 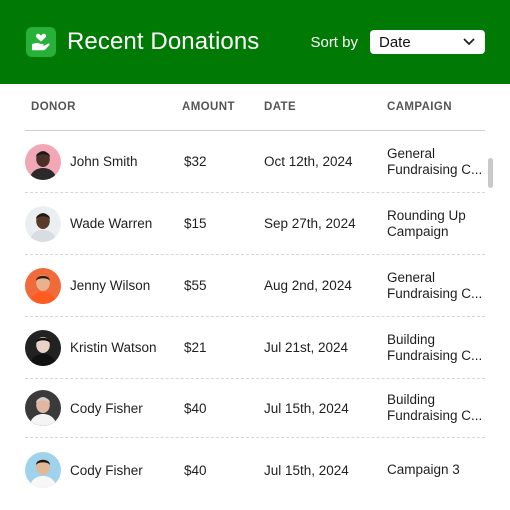 I want to click on date-cell: Aug 2nd, 2024, so click(x=308, y=285).